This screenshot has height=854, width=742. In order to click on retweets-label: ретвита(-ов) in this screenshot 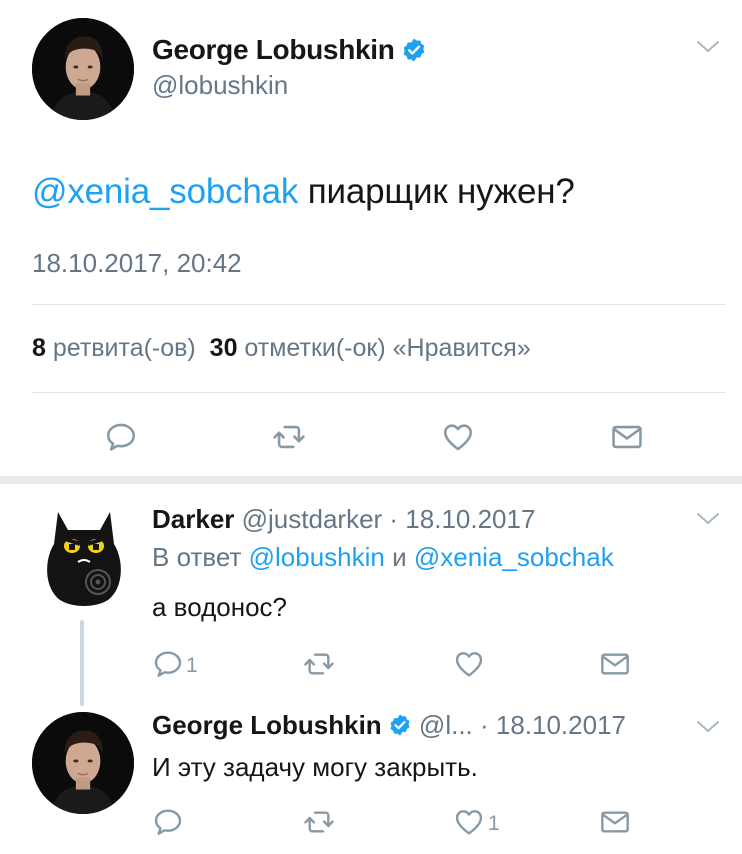, I will do `click(120, 348)`.